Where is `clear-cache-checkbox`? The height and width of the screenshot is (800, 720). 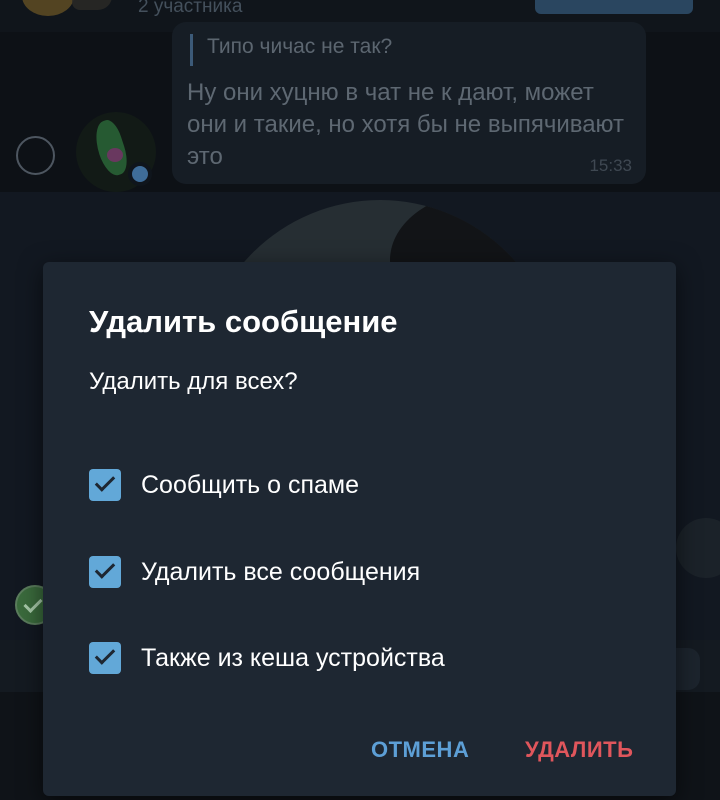 clear-cache-checkbox is located at coordinates (105, 658).